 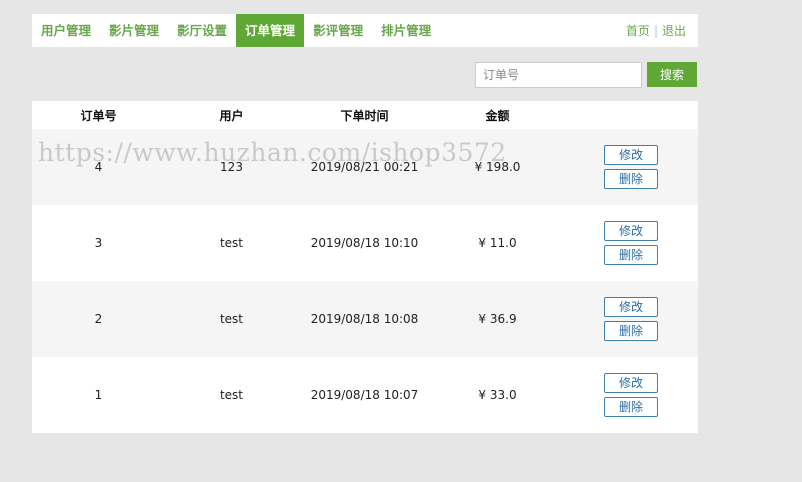 I want to click on cell-order-id: 3, so click(x=98, y=243).